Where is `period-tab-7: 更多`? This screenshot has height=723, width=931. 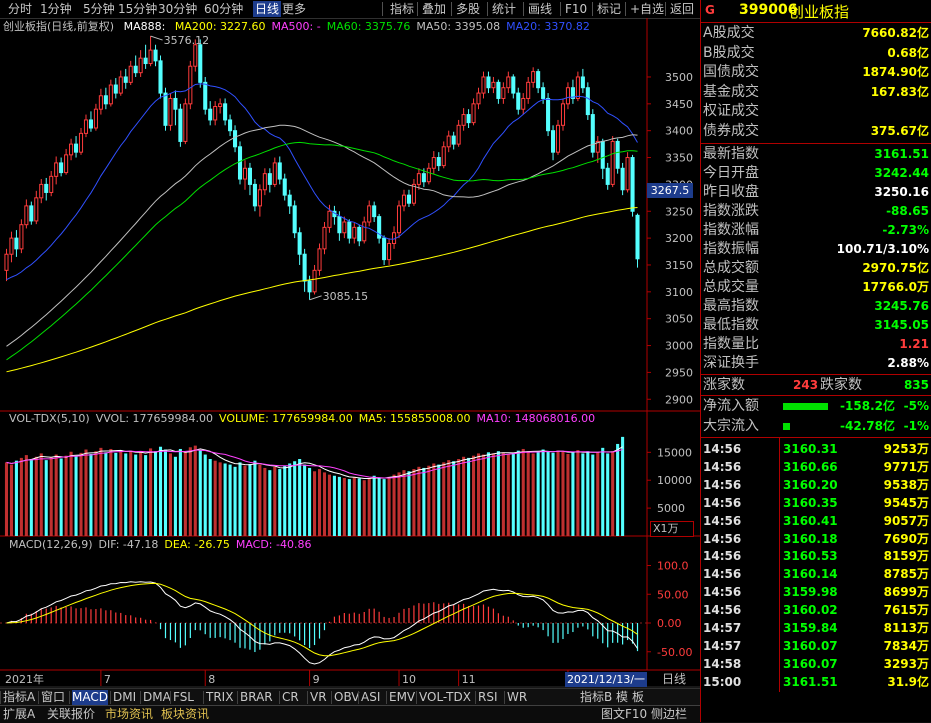
period-tab-7: 更多 is located at coordinates (294, 9).